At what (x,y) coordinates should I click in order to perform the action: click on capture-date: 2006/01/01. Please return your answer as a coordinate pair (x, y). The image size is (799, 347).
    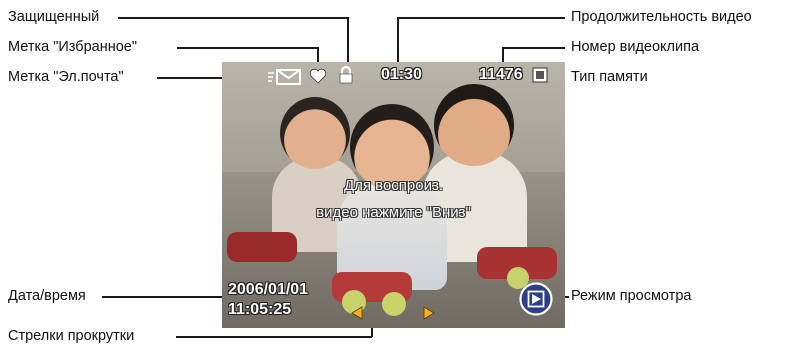
    Looking at the image, I should click on (268, 289).